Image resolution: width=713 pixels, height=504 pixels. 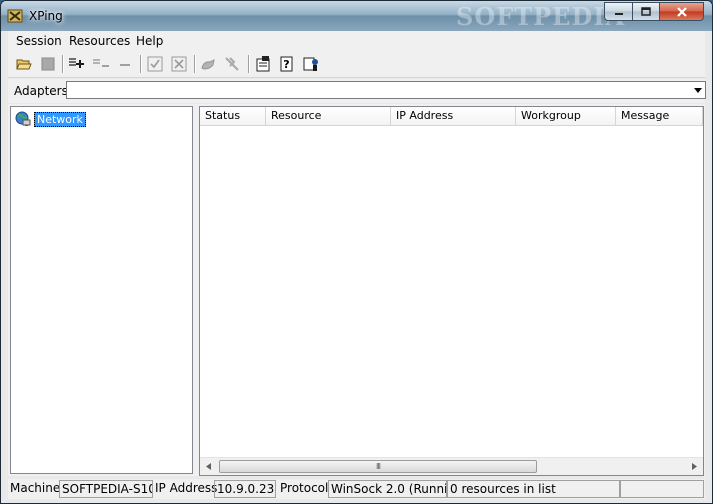 What do you see at coordinates (378, 466) in the screenshot?
I see `scrollbar-thumb: III` at bounding box center [378, 466].